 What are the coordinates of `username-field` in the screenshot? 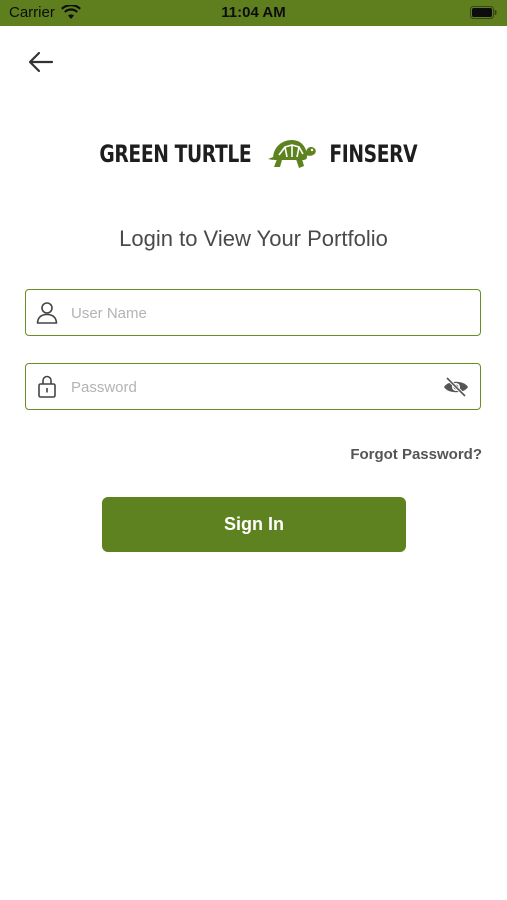 It's located at (253, 312).